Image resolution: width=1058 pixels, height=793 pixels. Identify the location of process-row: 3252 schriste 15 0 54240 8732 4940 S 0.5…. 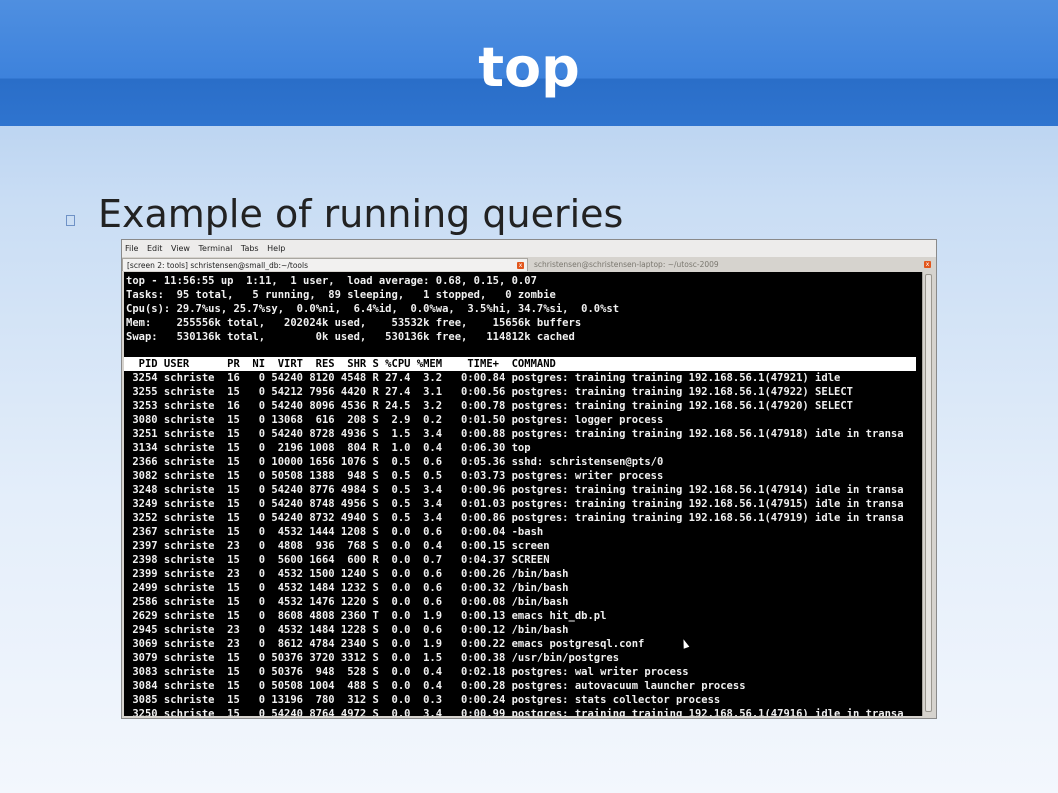
(515, 518).